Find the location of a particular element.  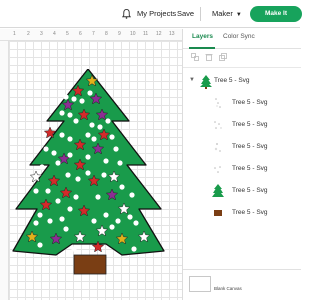

layer-group-label: Tree 5 - Svg is located at coordinates (232, 80).